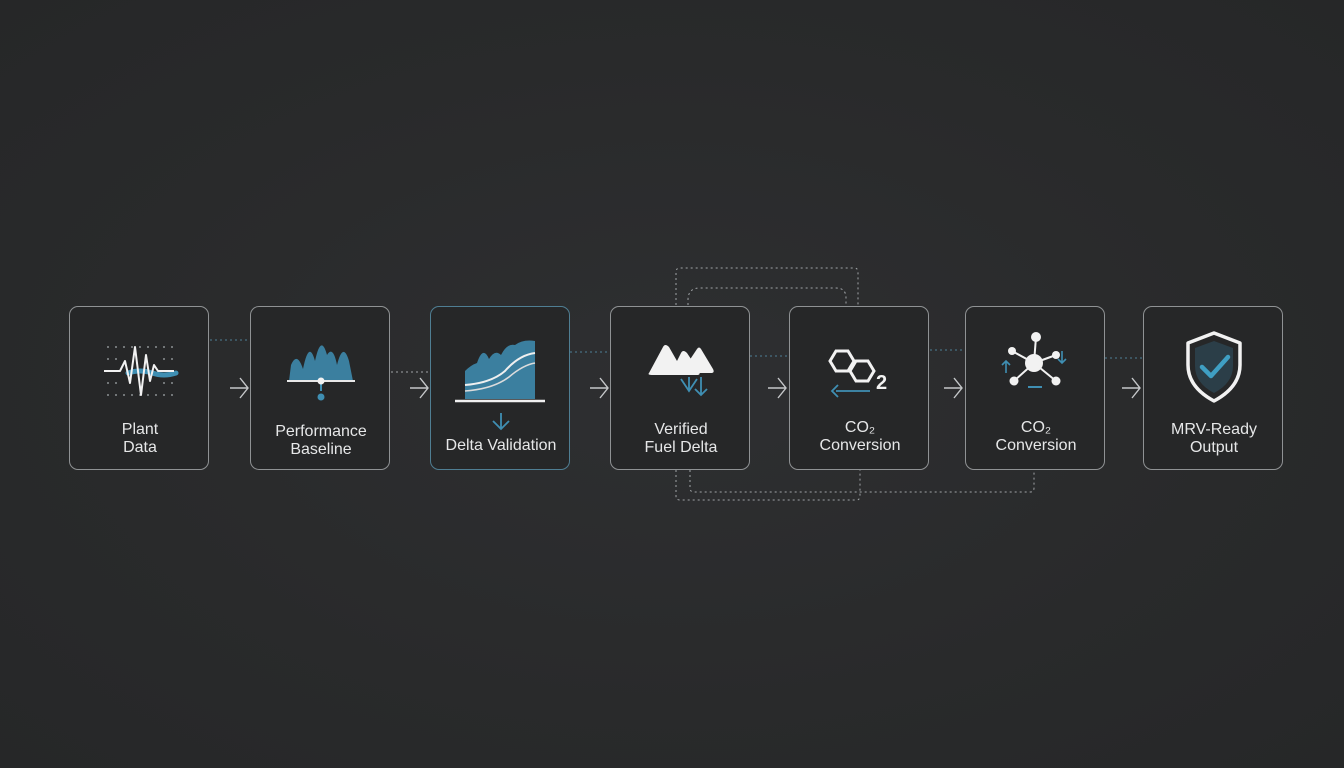 This screenshot has width=1344, height=768. What do you see at coordinates (1034, 360) in the screenshot?
I see `molecule-network-icon` at bounding box center [1034, 360].